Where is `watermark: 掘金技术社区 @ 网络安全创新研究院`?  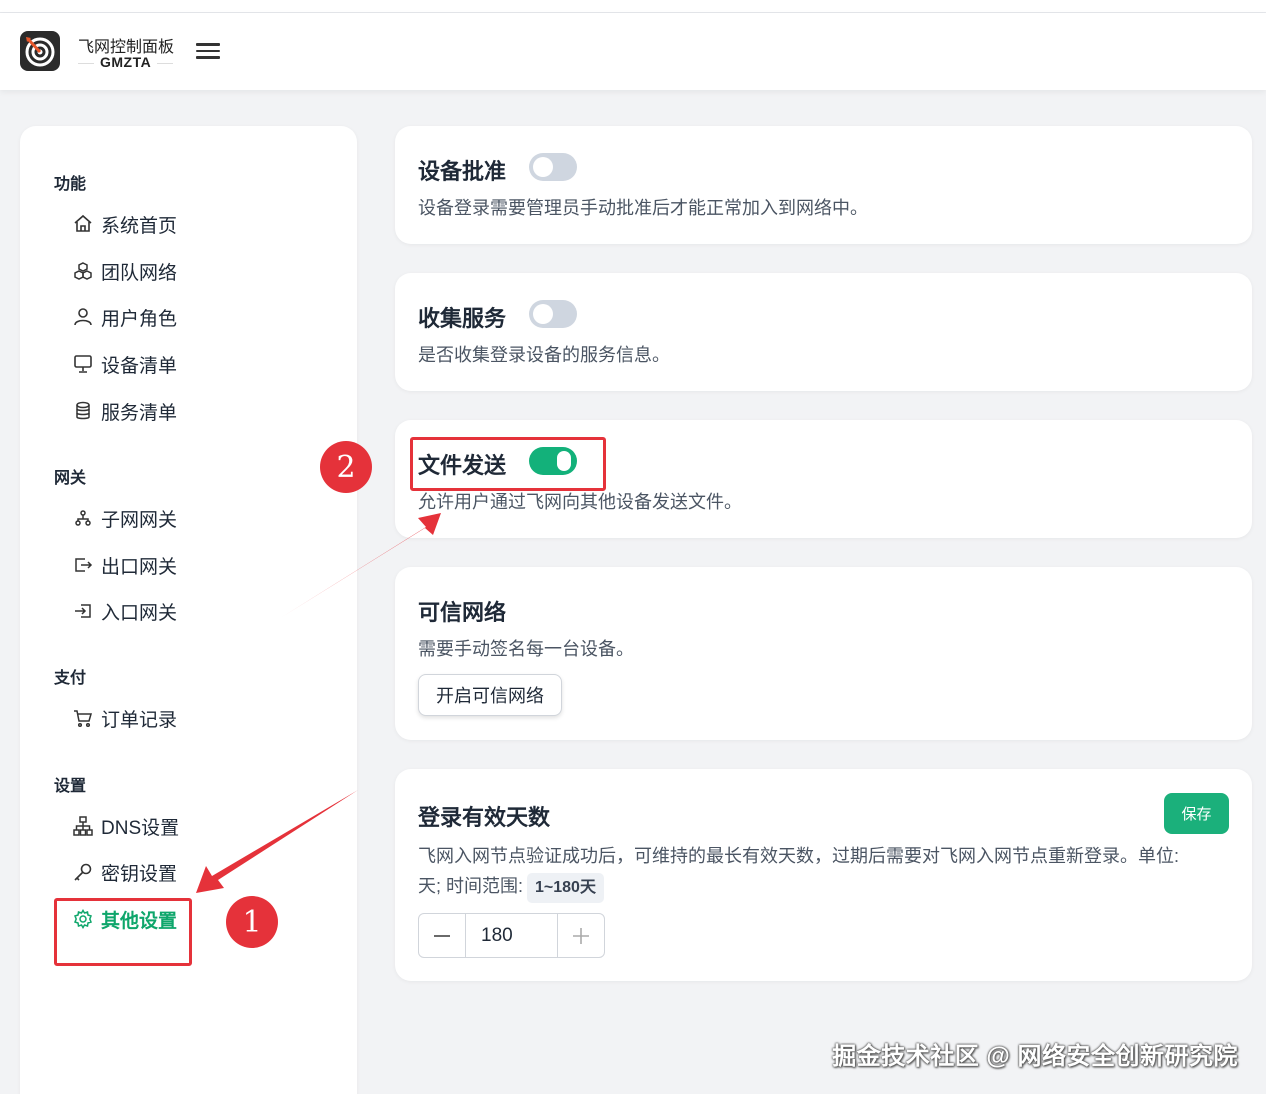
watermark: 掘金技术社区 @ 网络安全创新研究院 is located at coordinates (1035, 1056).